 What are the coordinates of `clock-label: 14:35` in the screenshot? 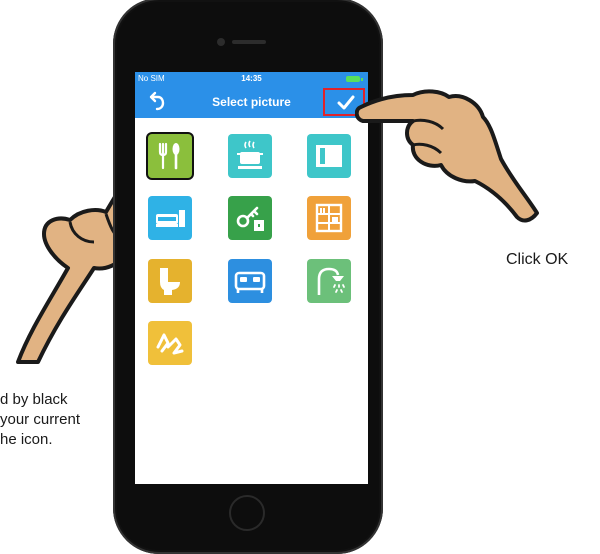 It's located at (251, 78).